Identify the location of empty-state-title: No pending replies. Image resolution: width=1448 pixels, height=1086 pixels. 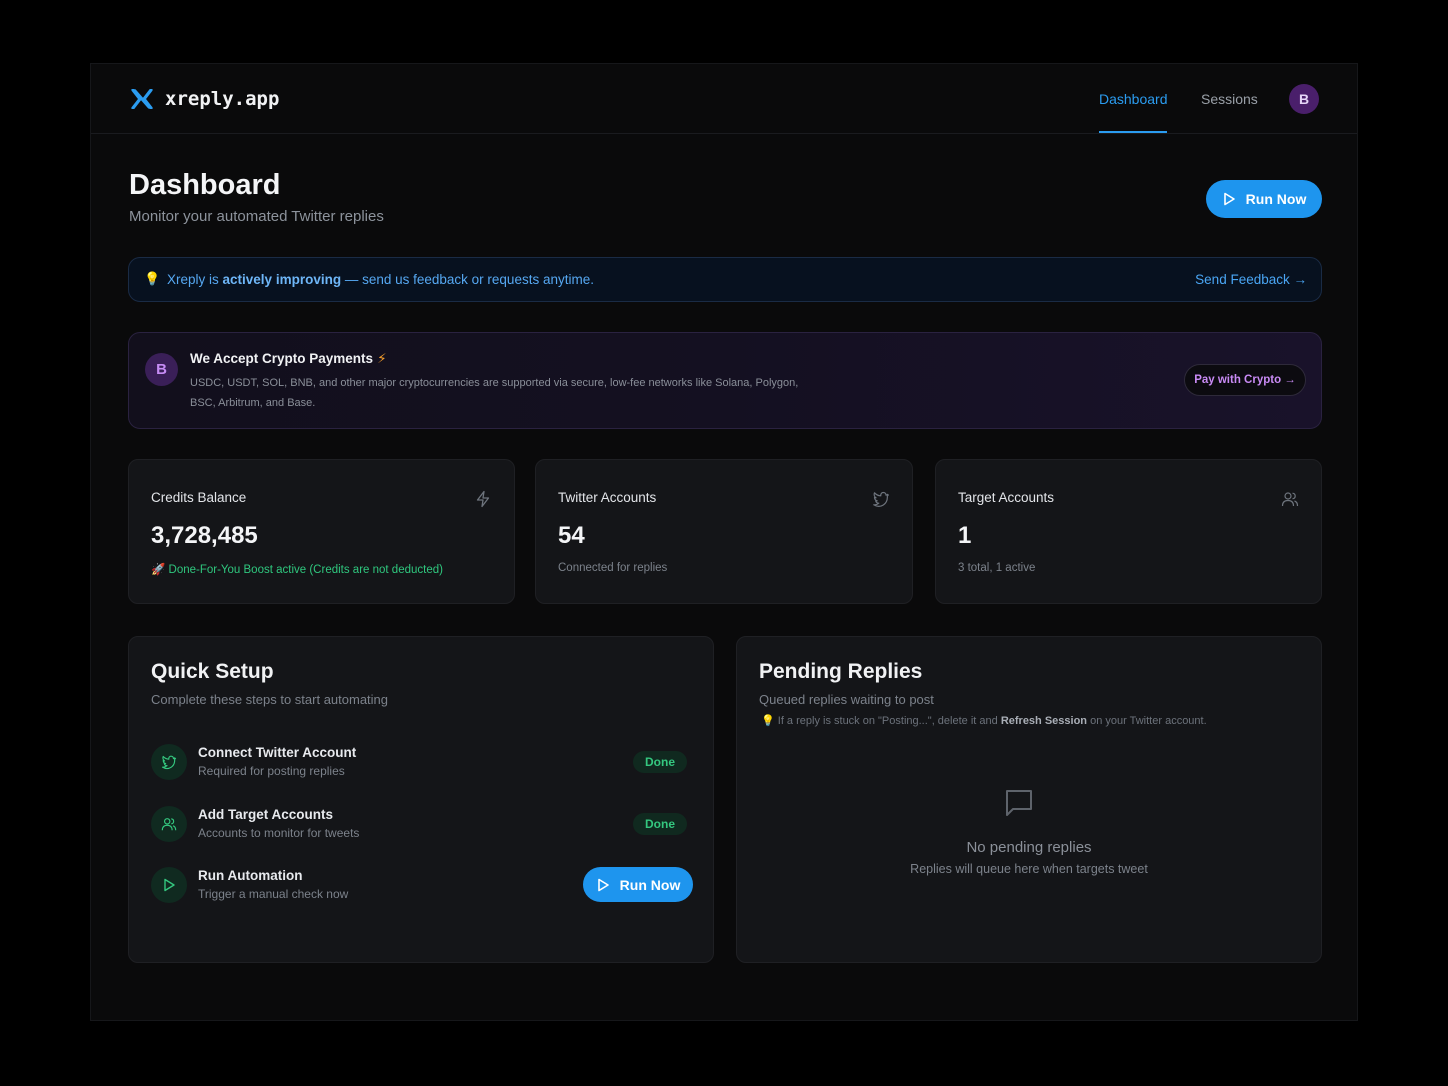
(1029, 847).